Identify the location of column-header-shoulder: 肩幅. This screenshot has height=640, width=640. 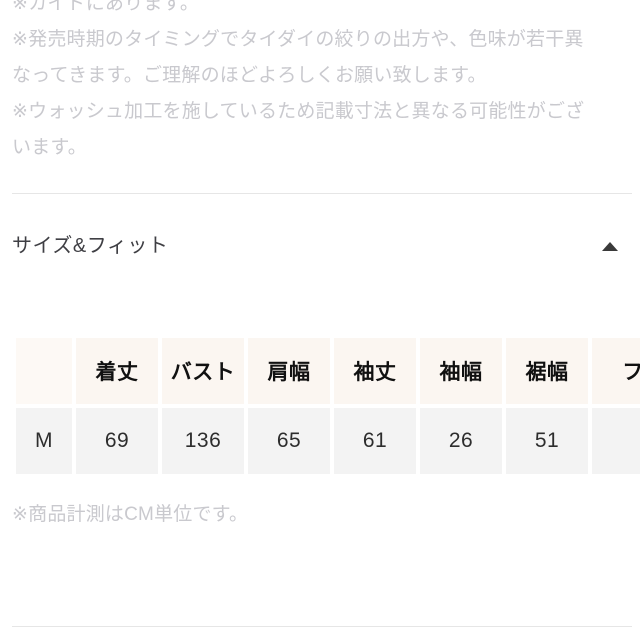
(289, 371).